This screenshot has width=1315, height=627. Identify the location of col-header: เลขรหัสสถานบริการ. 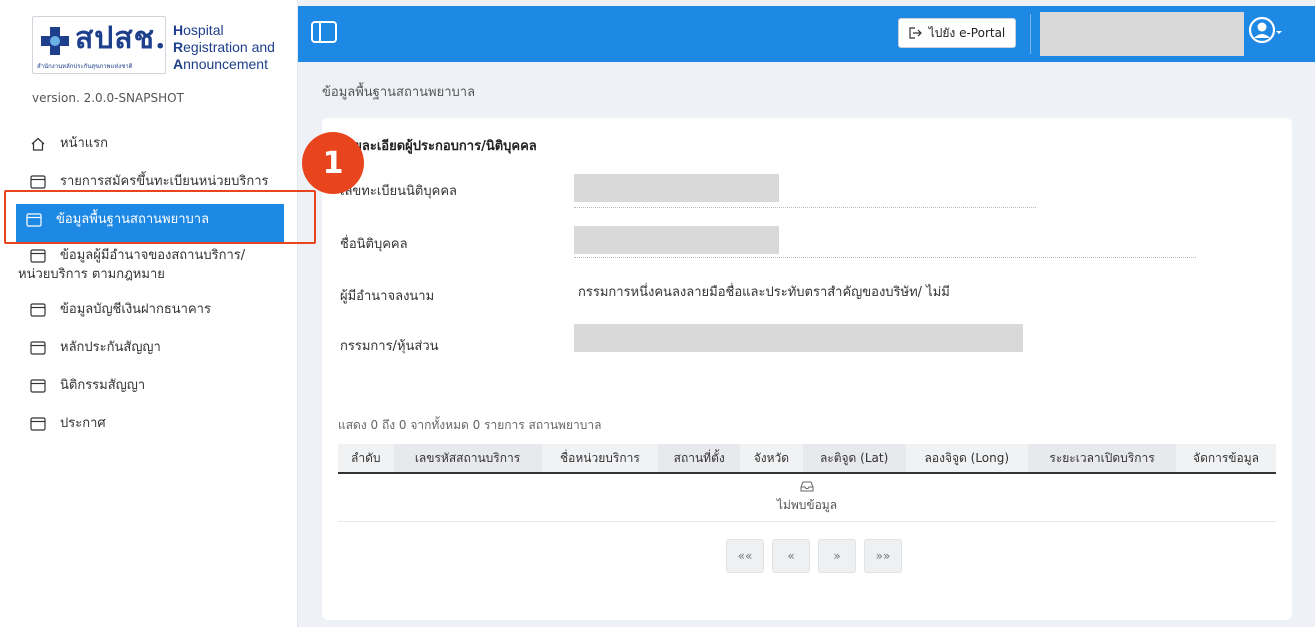
(467, 459).